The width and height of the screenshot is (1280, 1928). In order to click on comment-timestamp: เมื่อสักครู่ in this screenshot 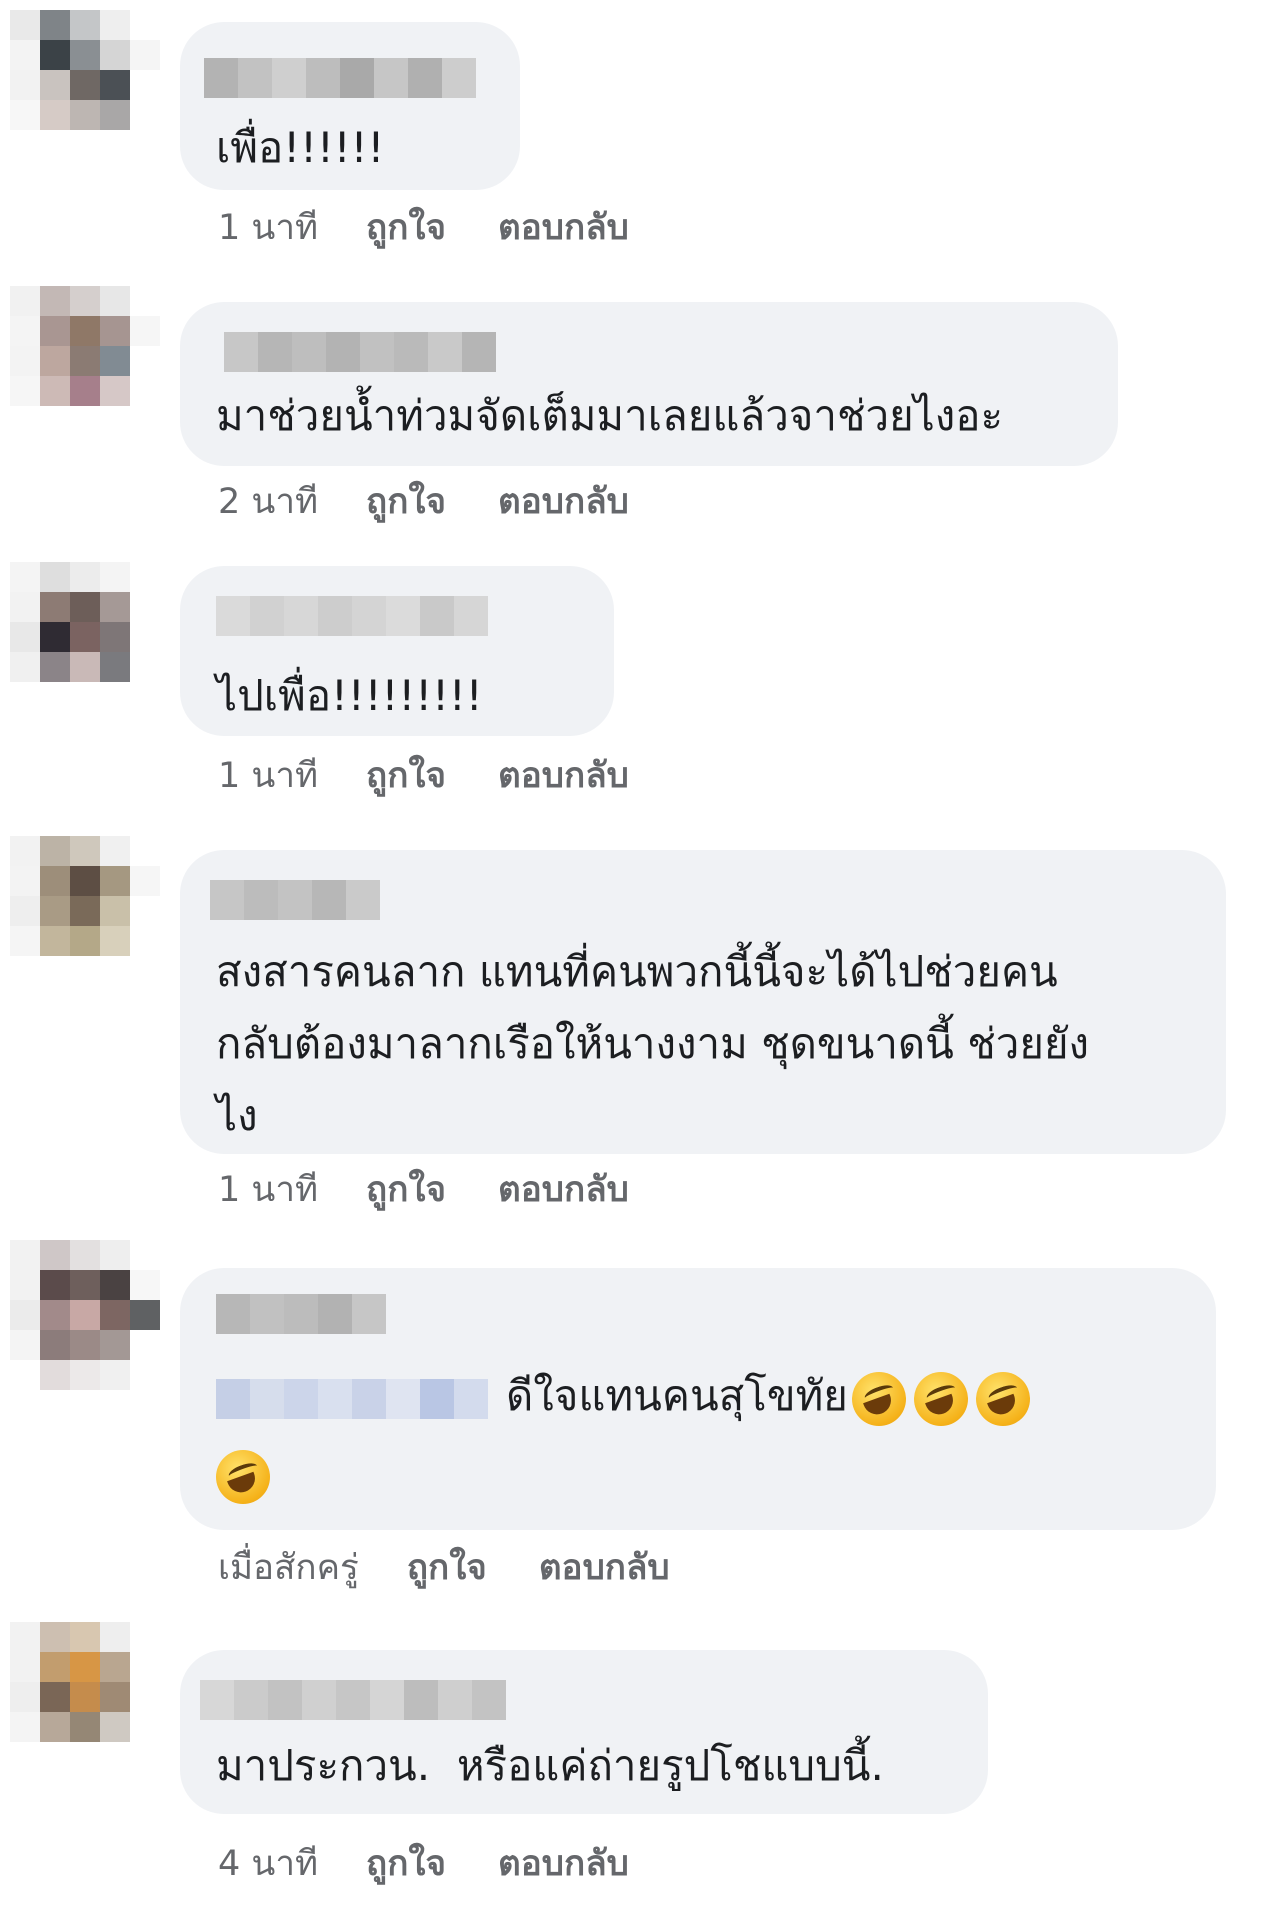, I will do `click(288, 1568)`.